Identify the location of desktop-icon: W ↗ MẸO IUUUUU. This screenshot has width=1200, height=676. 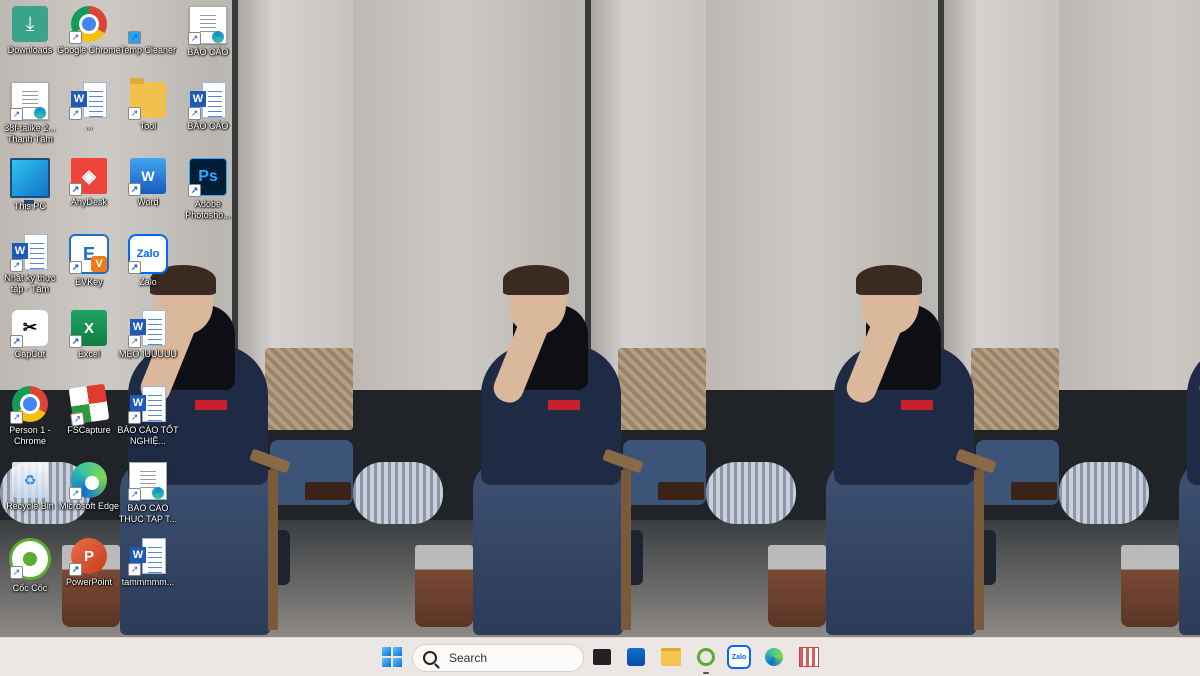
(148, 346).